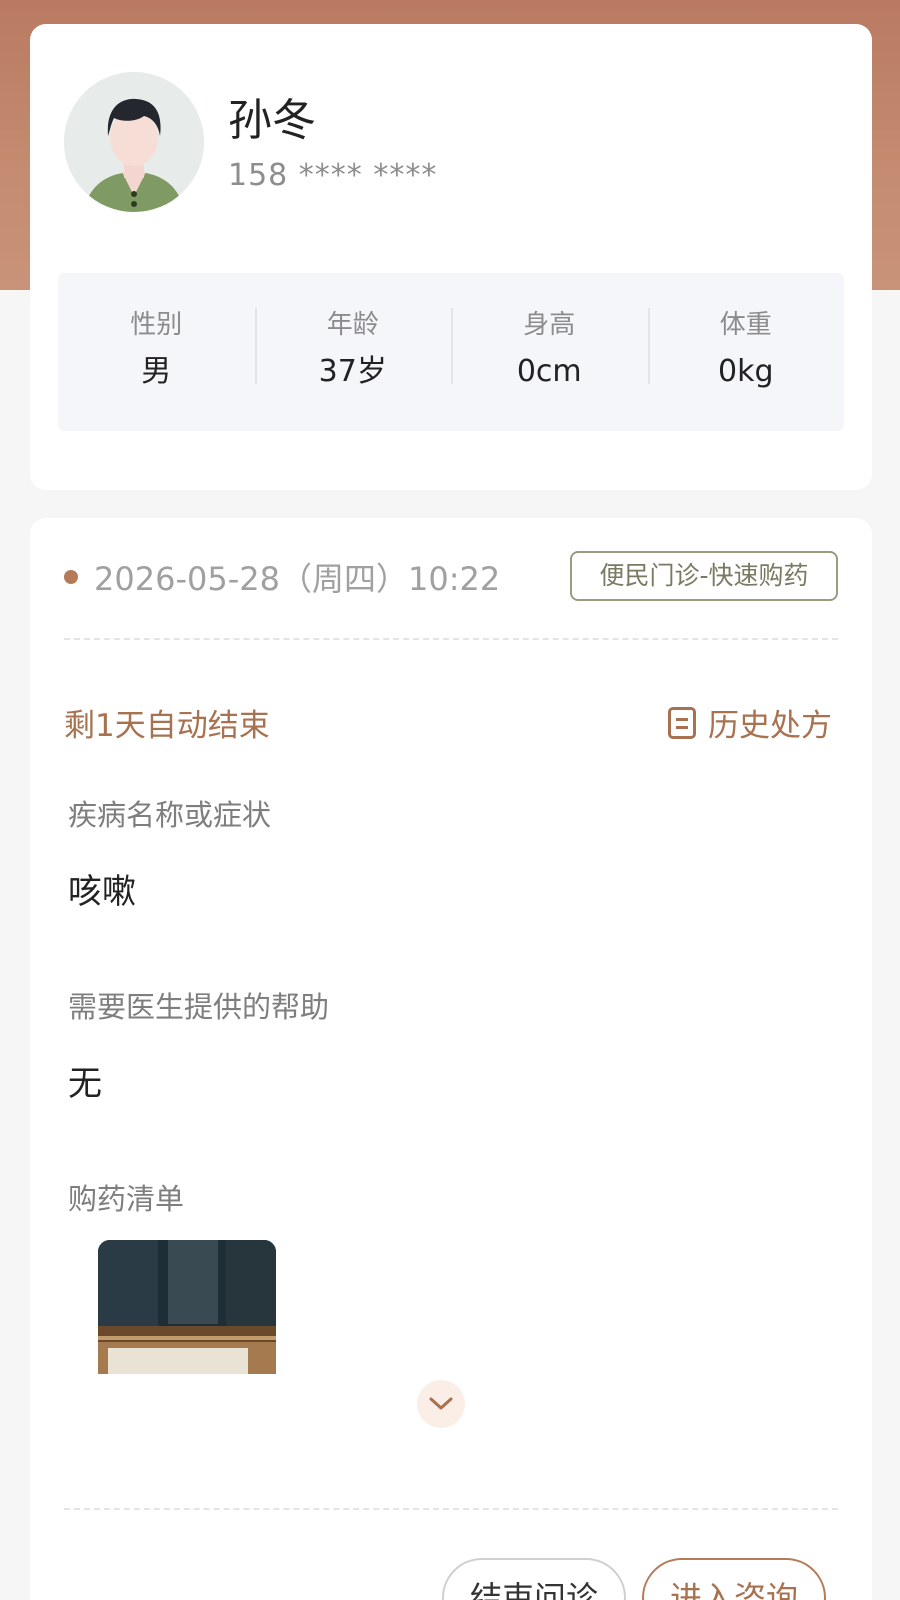 This screenshot has width=900, height=1600. Describe the element at coordinates (156, 371) in the screenshot. I see `stat-value: 男` at that location.